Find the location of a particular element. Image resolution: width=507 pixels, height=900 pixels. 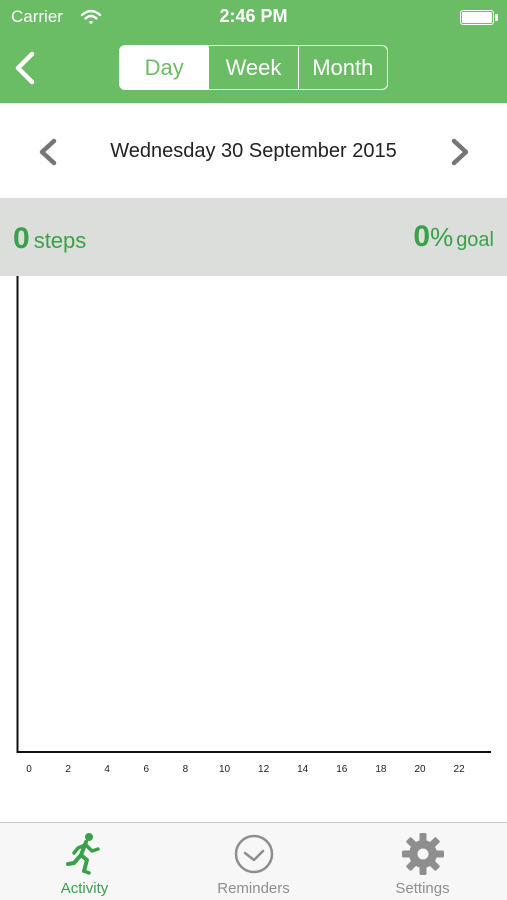

tab-settings: Settings is located at coordinates (422, 861).